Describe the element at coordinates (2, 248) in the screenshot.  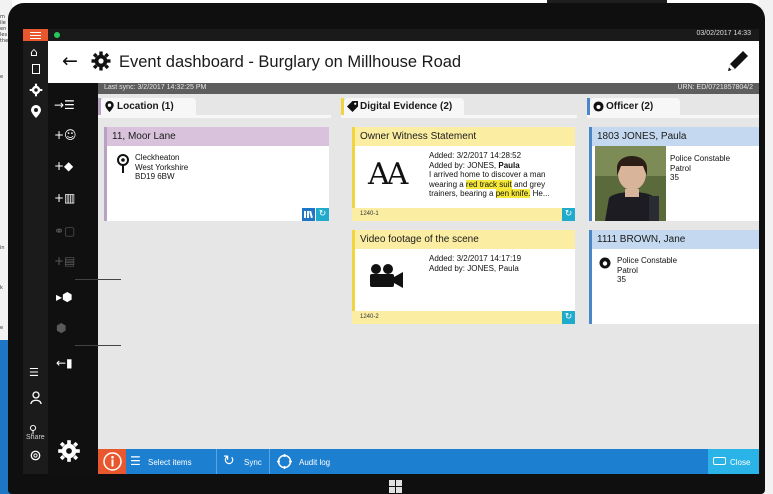
I see `background-text: in` at that location.